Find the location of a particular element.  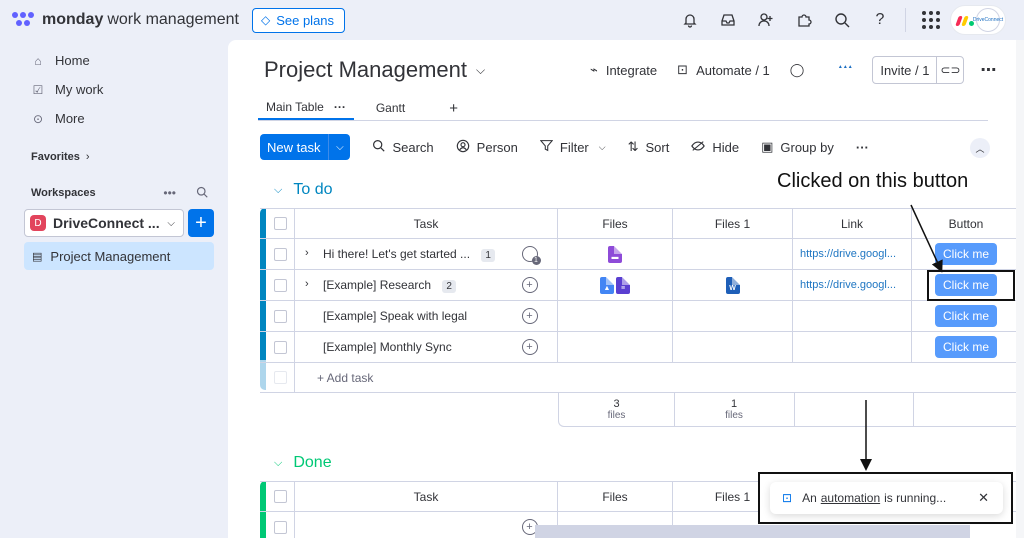

annotation-arrows is located at coordinates (901, 337).